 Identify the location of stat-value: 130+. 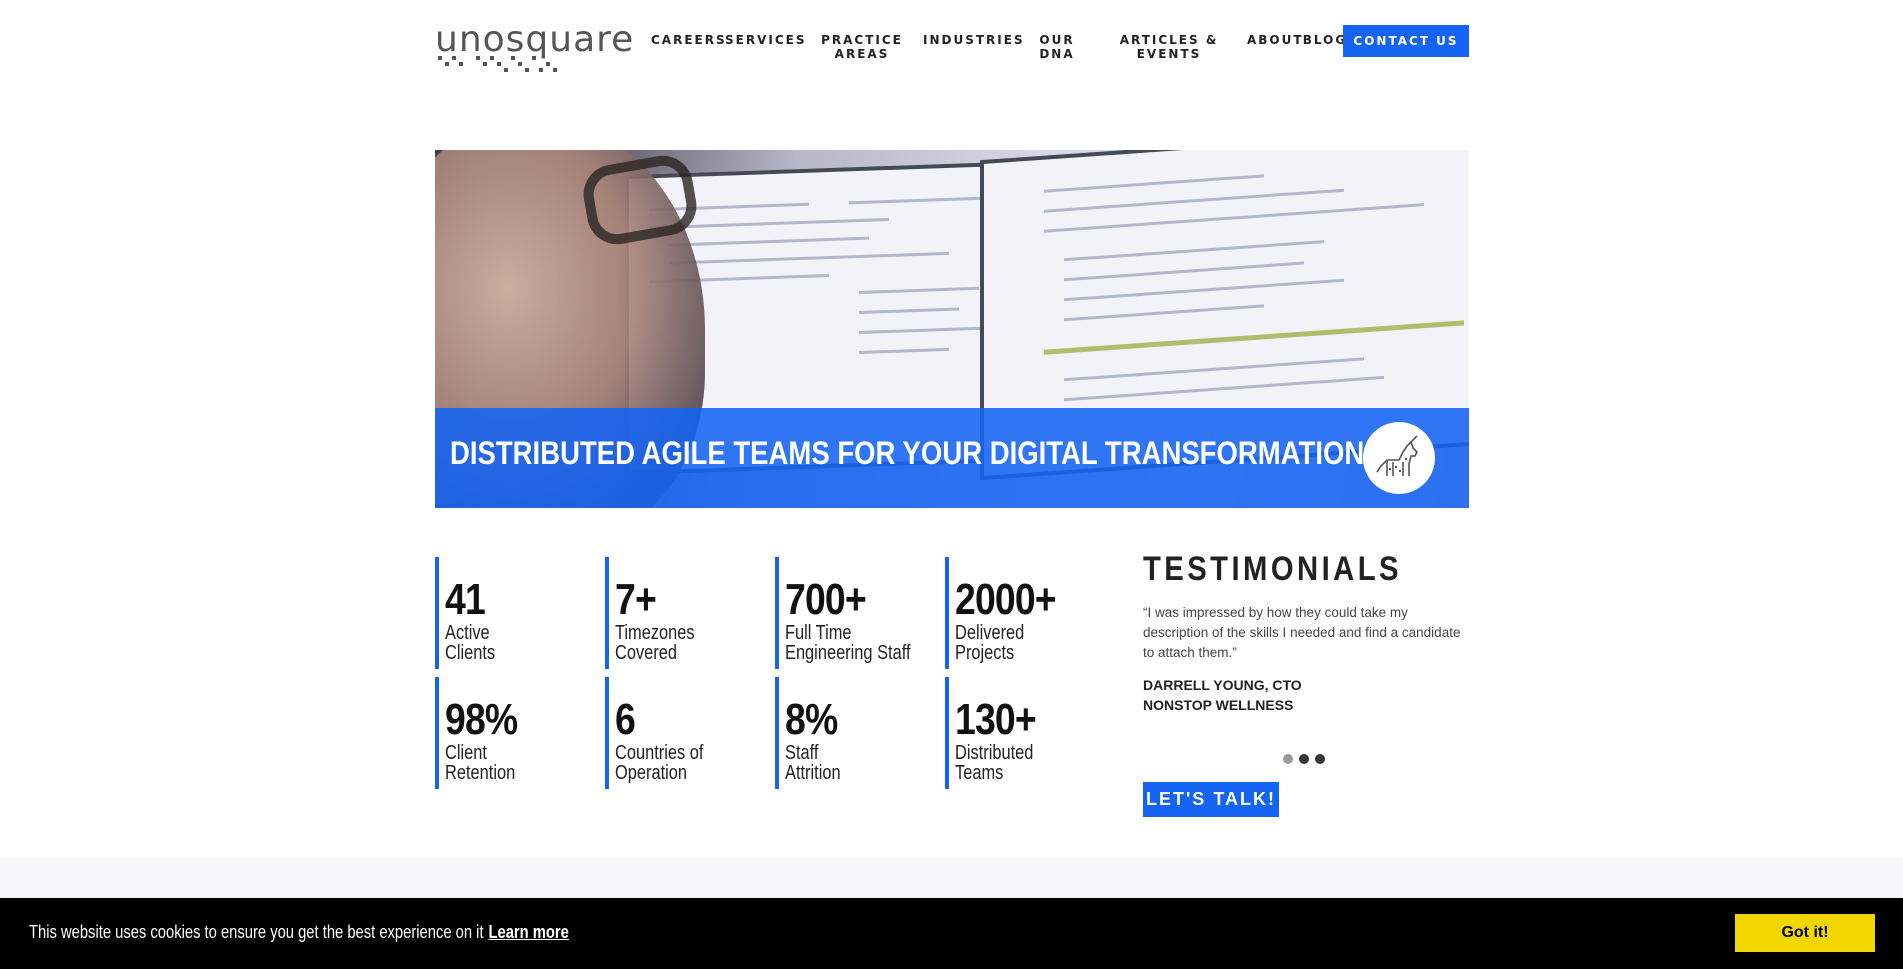
(996, 719).